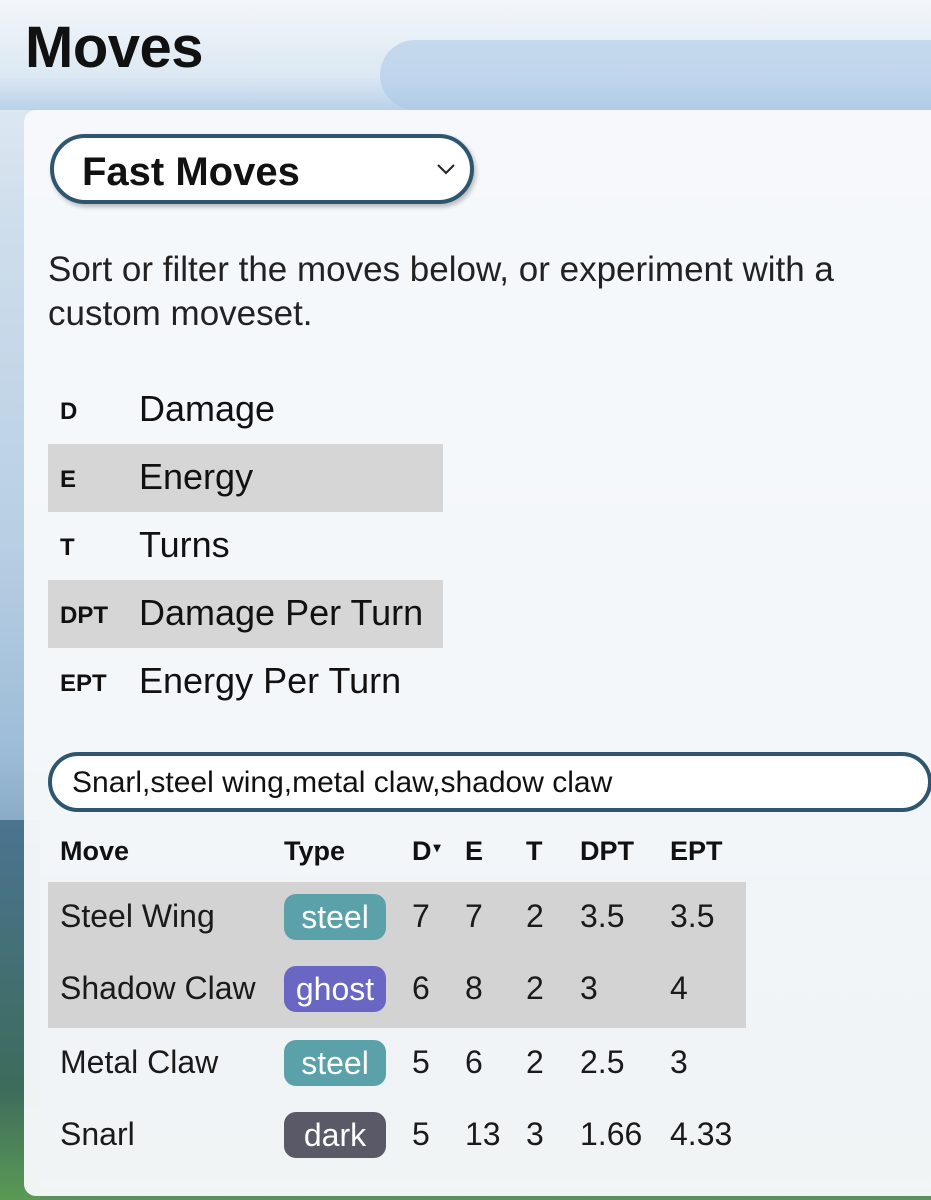 This screenshot has width=931, height=1200. Describe the element at coordinates (692, 916) in the screenshot. I see `ept-value: 3.5` at that location.